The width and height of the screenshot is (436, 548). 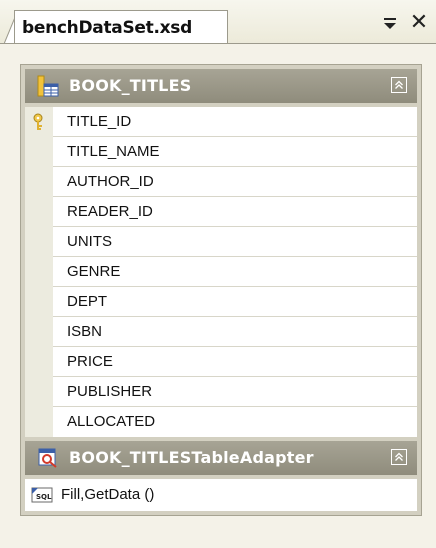 I want to click on column-row: GENRE, so click(x=235, y=272).